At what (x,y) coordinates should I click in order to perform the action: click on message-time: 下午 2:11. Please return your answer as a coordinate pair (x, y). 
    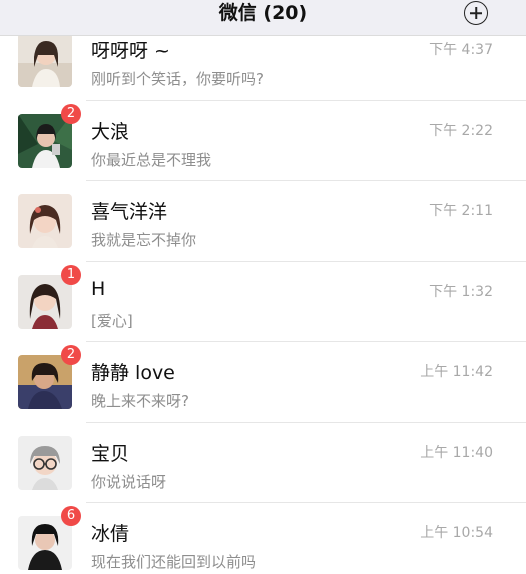
    Looking at the image, I should click on (461, 211).